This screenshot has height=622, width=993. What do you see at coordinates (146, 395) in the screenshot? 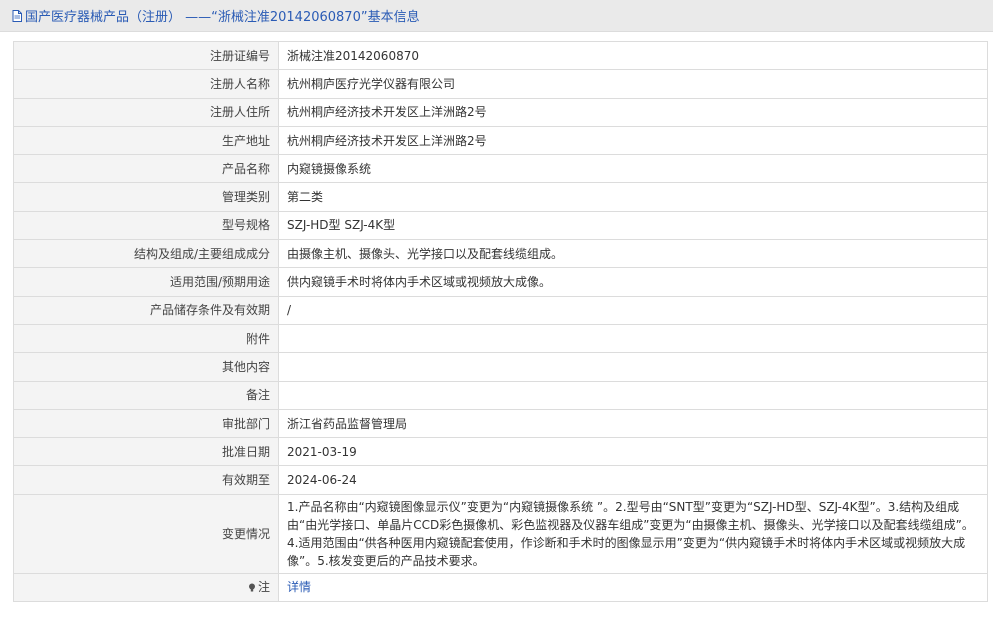
I see `field-label: 备注` at bounding box center [146, 395].